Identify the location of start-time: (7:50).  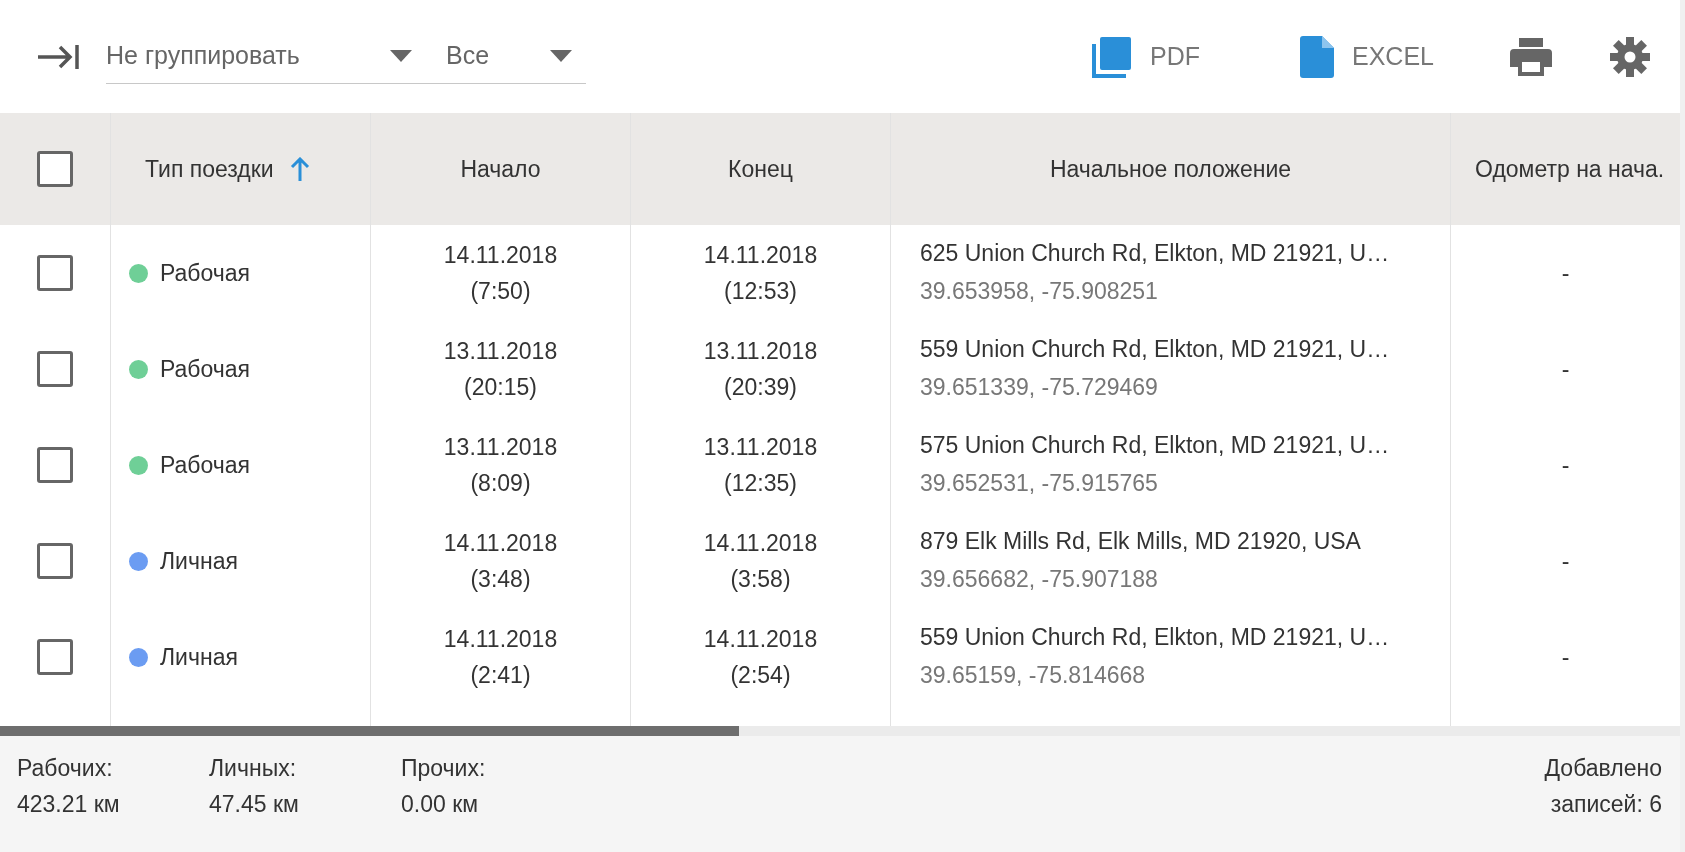
(500, 291).